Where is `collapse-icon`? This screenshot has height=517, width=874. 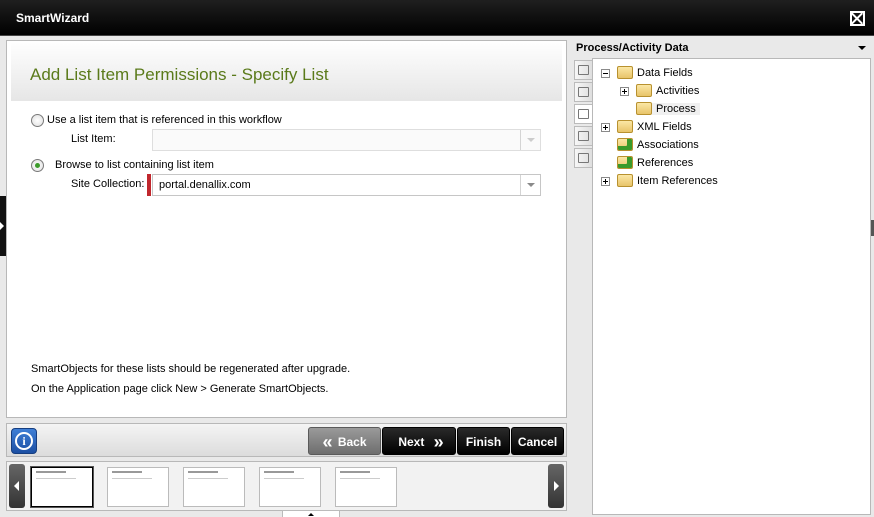 collapse-icon is located at coordinates (605, 73).